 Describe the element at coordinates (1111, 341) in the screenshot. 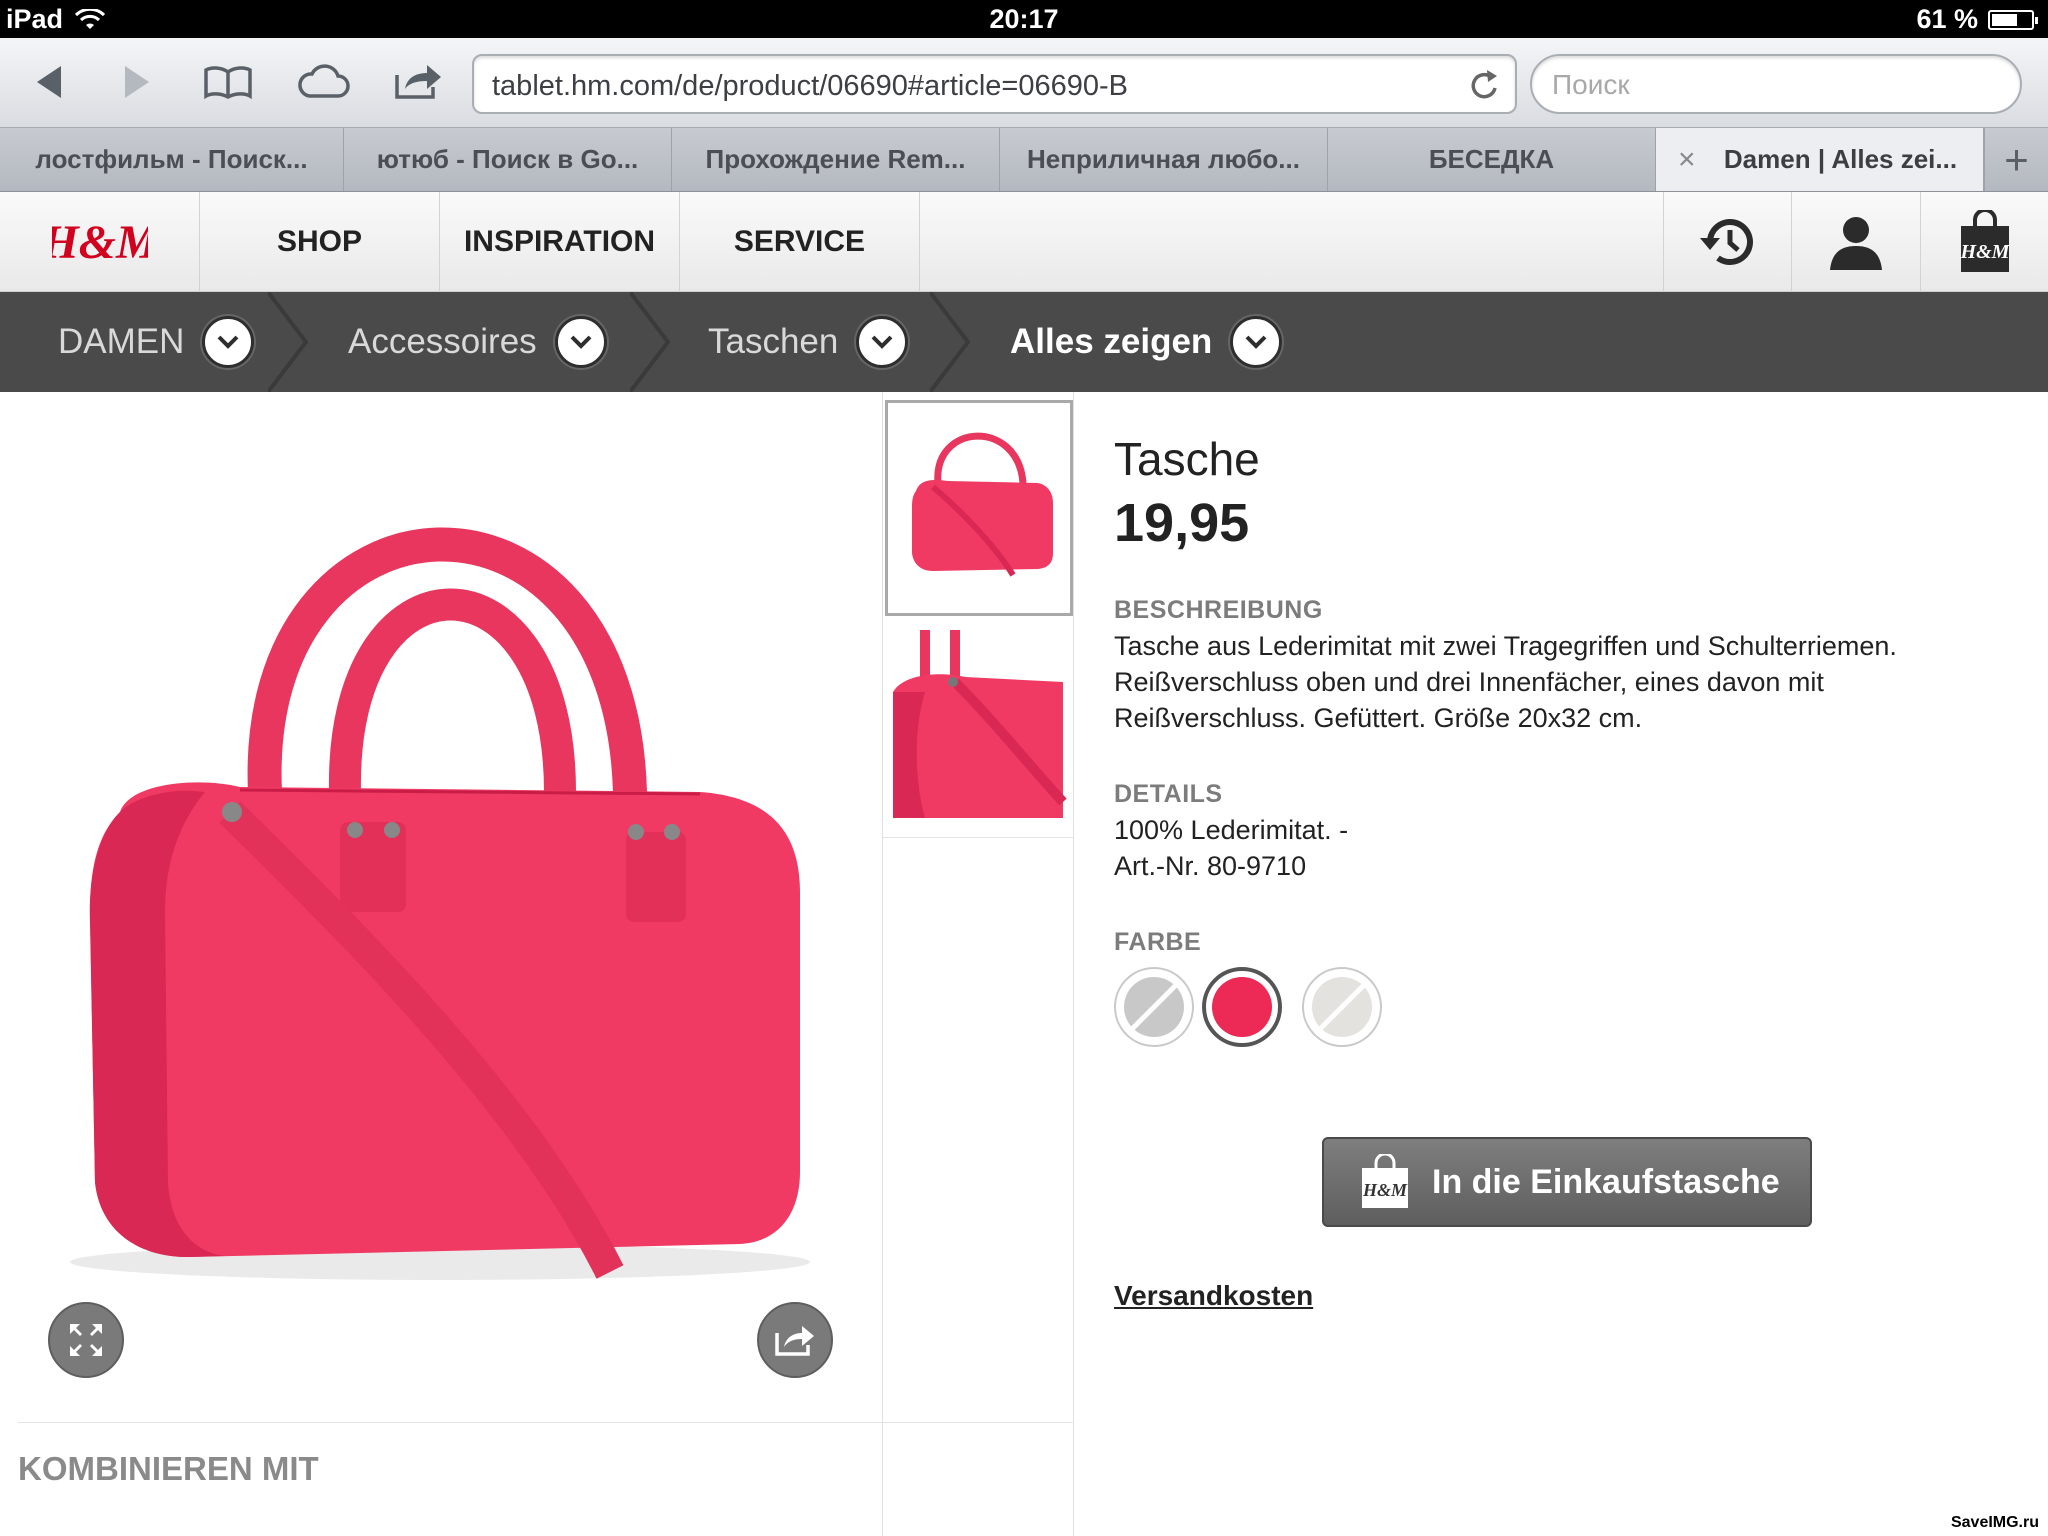

I see `breadcrumb-label: Alles zeigen` at that location.